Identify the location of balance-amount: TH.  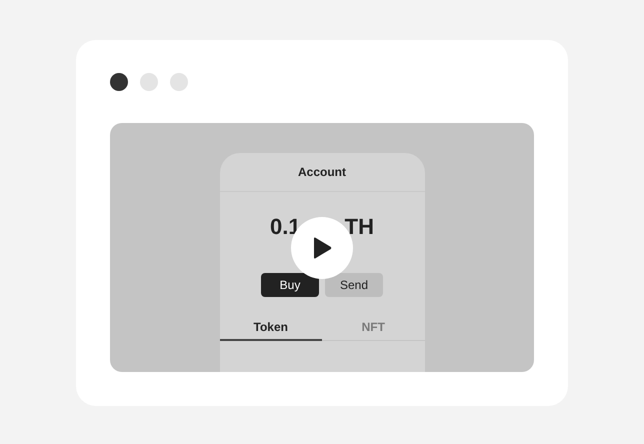
(359, 227).